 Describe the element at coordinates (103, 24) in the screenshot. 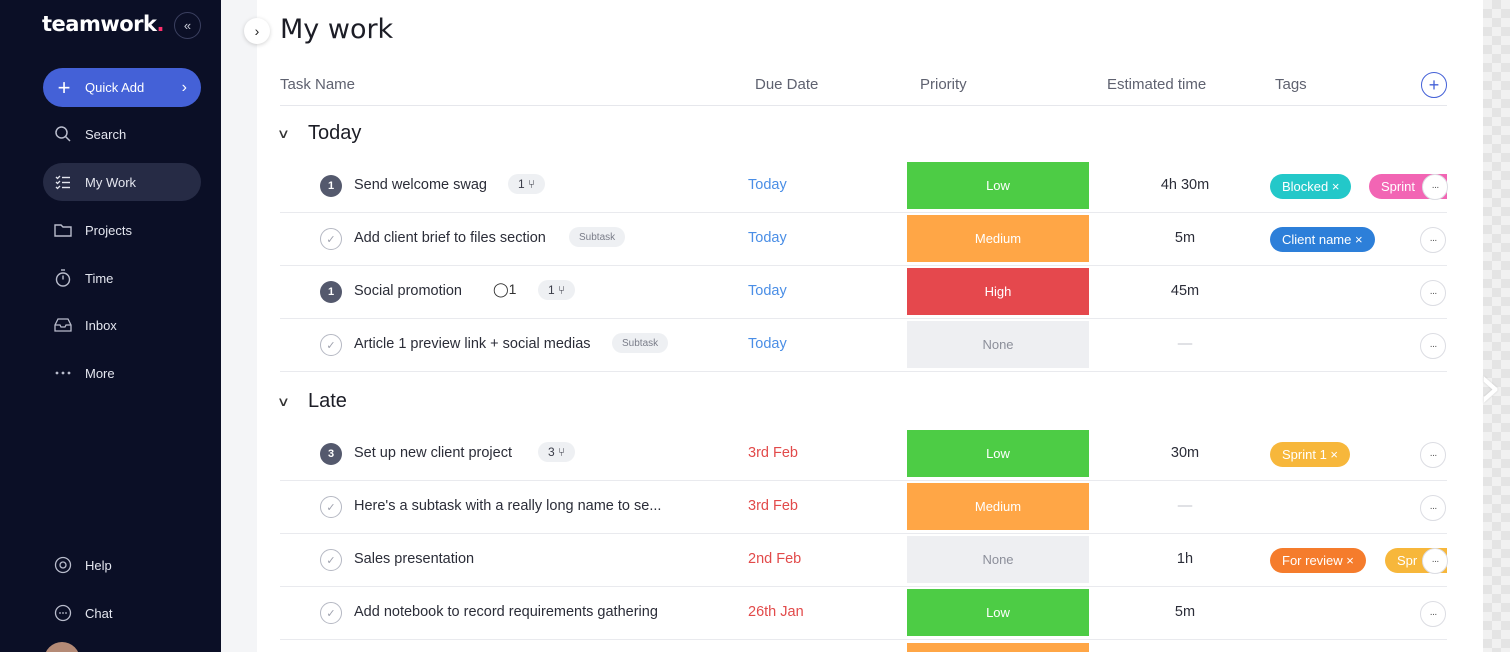

I see `teamwork-logo: teamwork.` at that location.